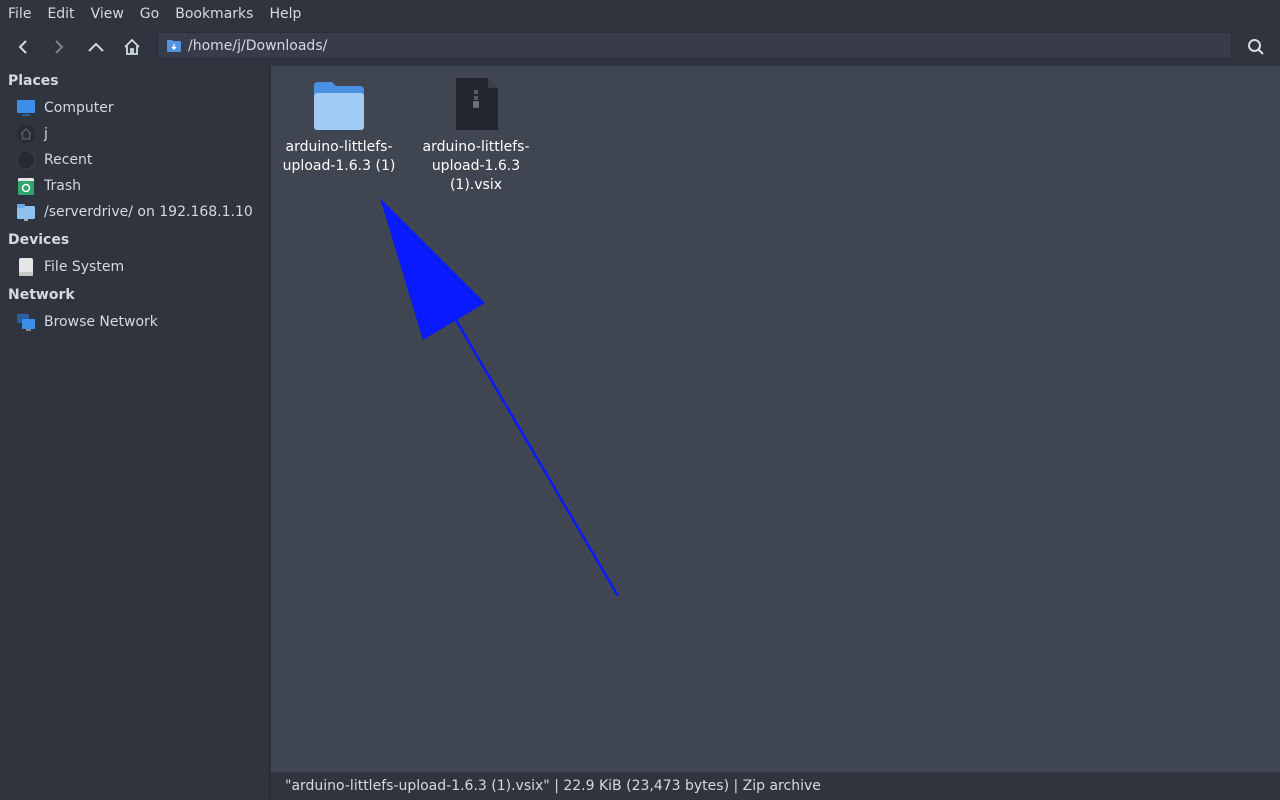 The height and width of the screenshot is (800, 1280). What do you see at coordinates (46, 134) in the screenshot?
I see `sidebar-item-label: j` at bounding box center [46, 134].